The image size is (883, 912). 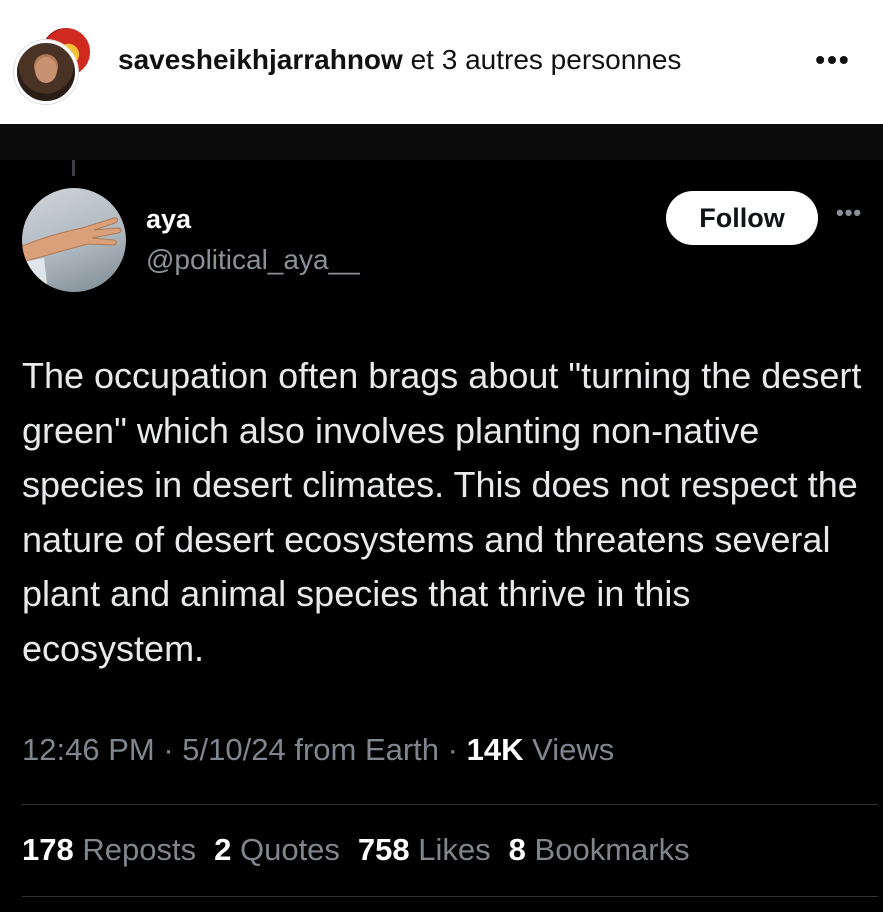 I want to click on follow-button: Follow, so click(x=742, y=218).